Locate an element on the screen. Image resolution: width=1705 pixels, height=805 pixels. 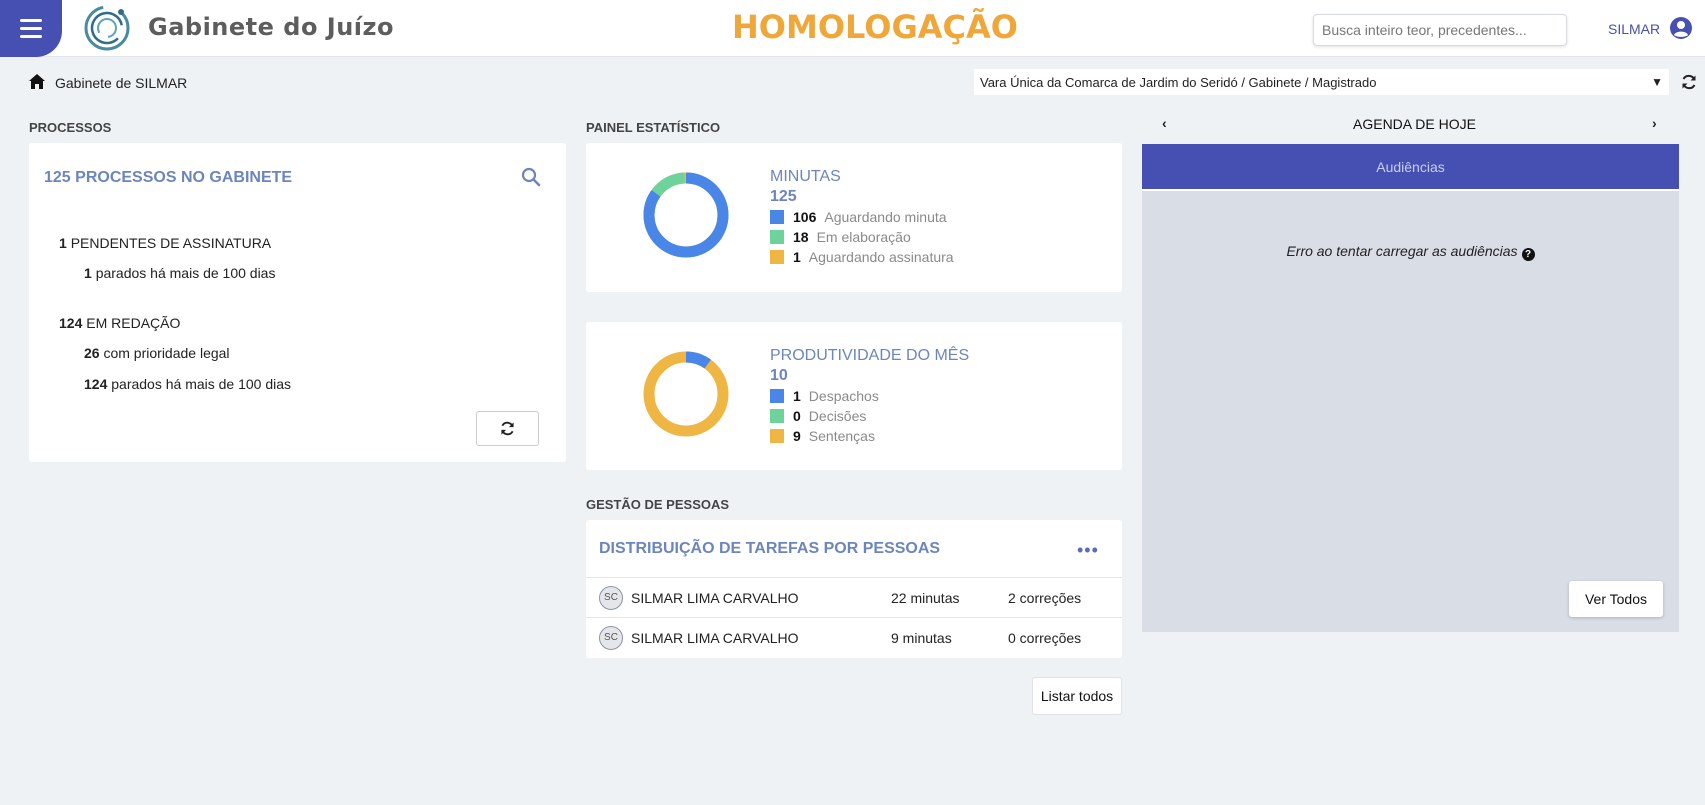
agenda-prev-icon: ‹ is located at coordinates (1164, 123).